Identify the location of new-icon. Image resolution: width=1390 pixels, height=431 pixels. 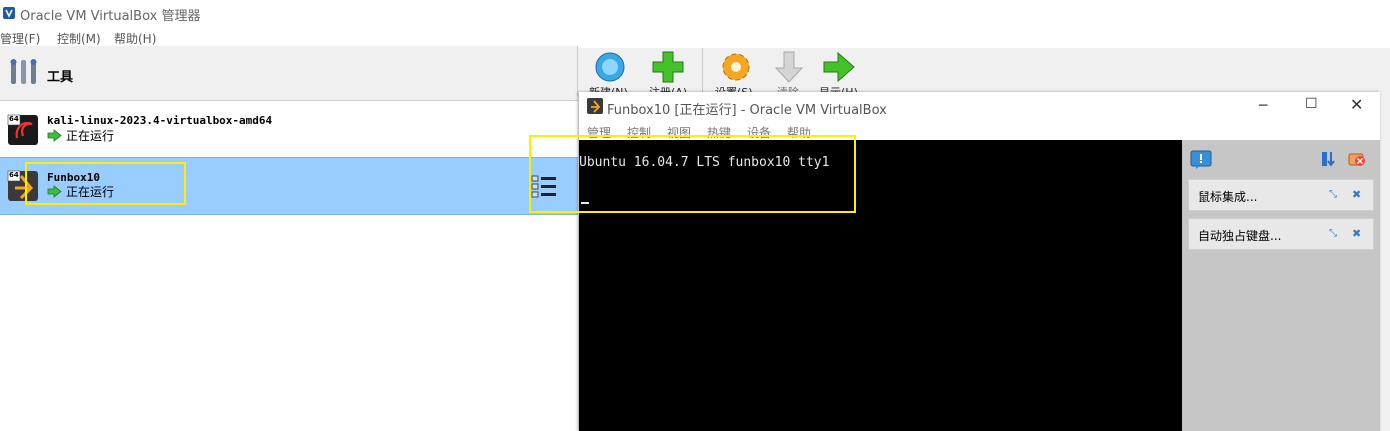
(610, 67).